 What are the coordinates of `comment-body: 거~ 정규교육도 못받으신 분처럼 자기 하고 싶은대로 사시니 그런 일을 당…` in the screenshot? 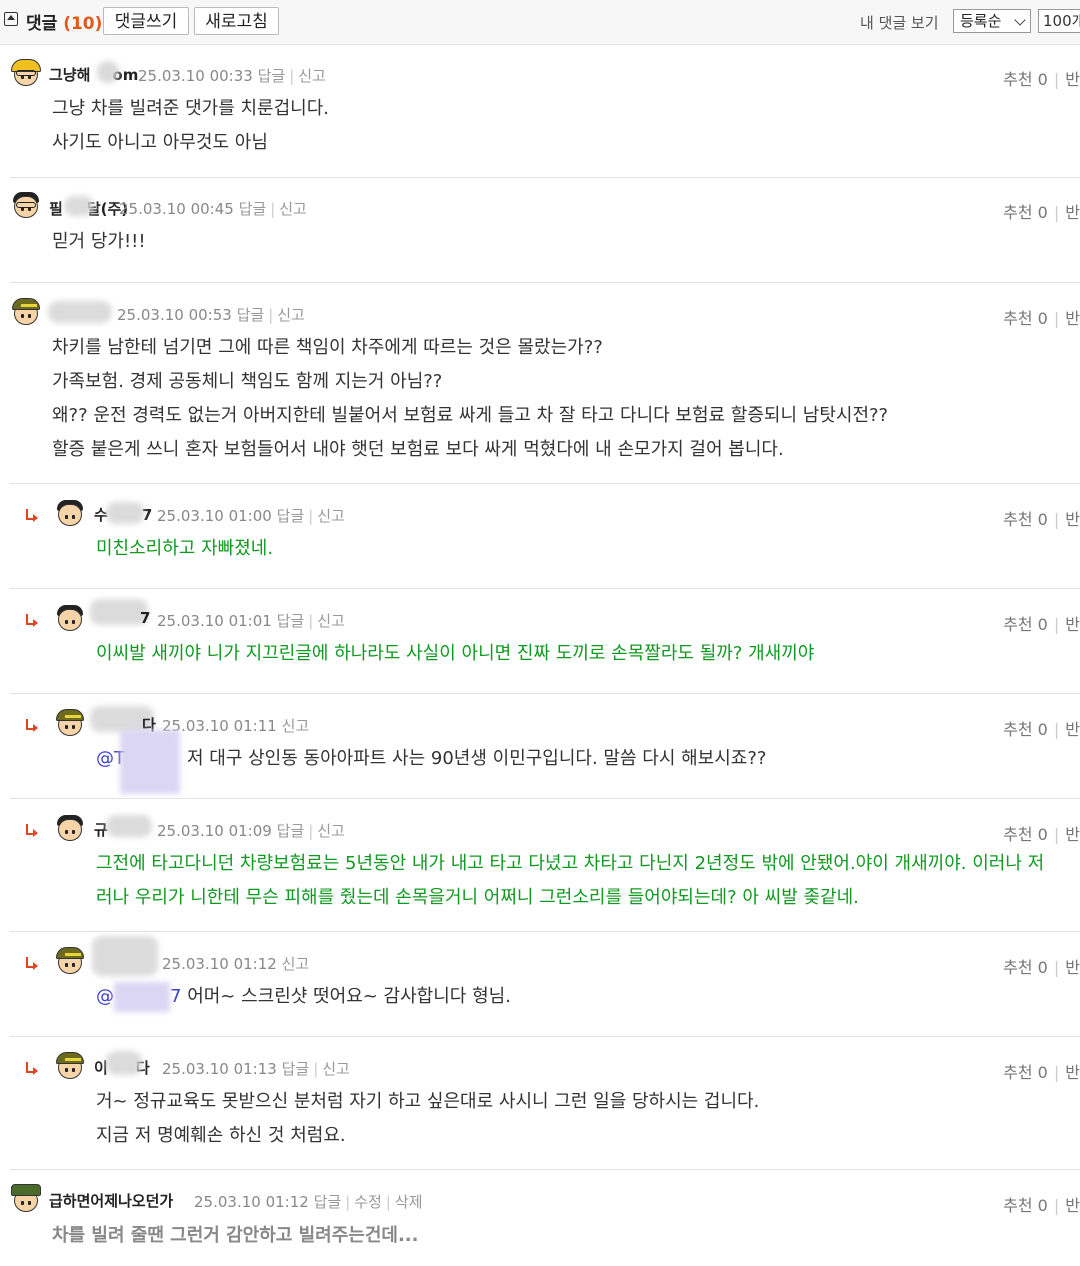 It's located at (428, 1118).